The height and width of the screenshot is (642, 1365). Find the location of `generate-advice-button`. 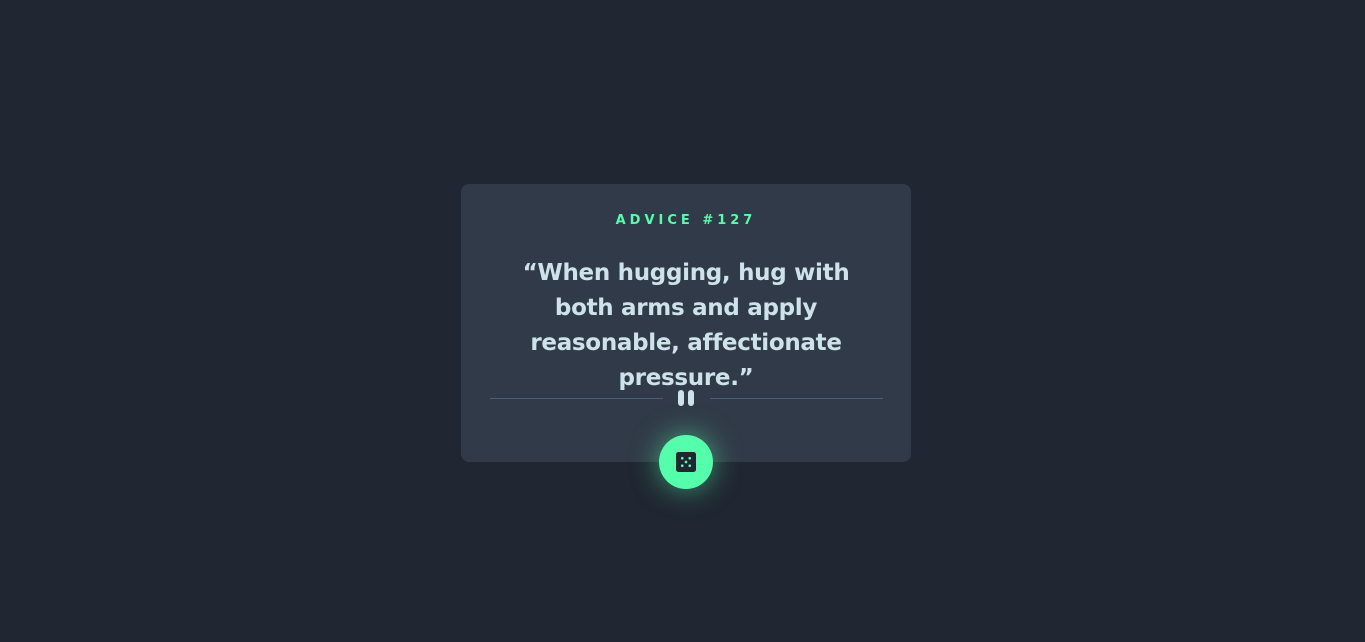

generate-advice-button is located at coordinates (686, 462).